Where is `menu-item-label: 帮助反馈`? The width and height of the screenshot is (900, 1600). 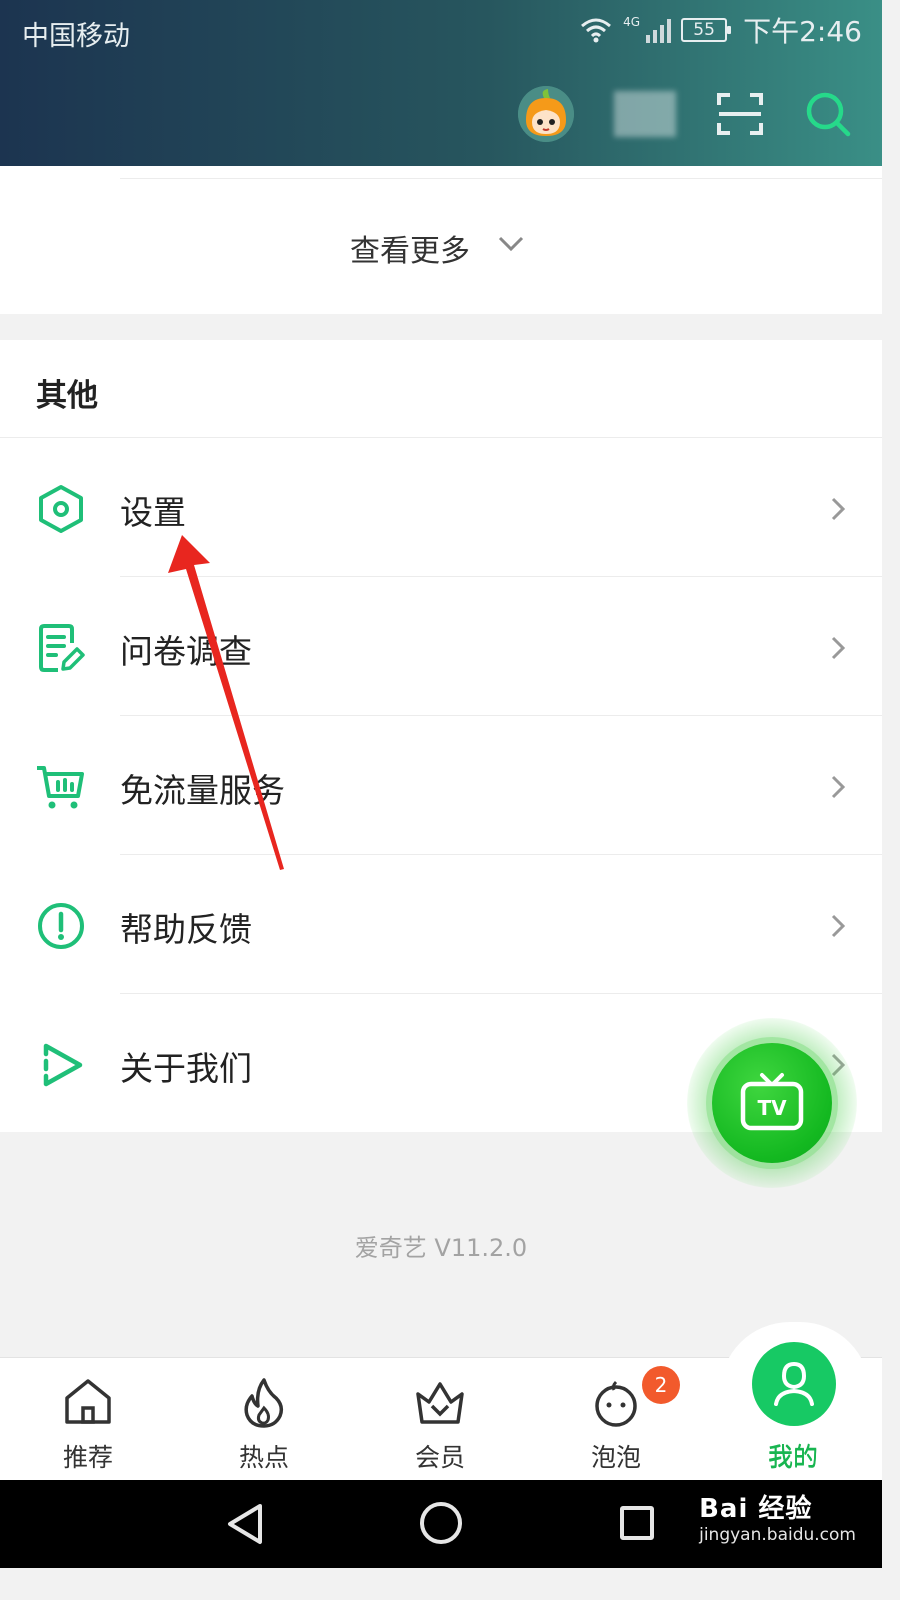
menu-item-label: 帮助反馈 is located at coordinates (186, 929).